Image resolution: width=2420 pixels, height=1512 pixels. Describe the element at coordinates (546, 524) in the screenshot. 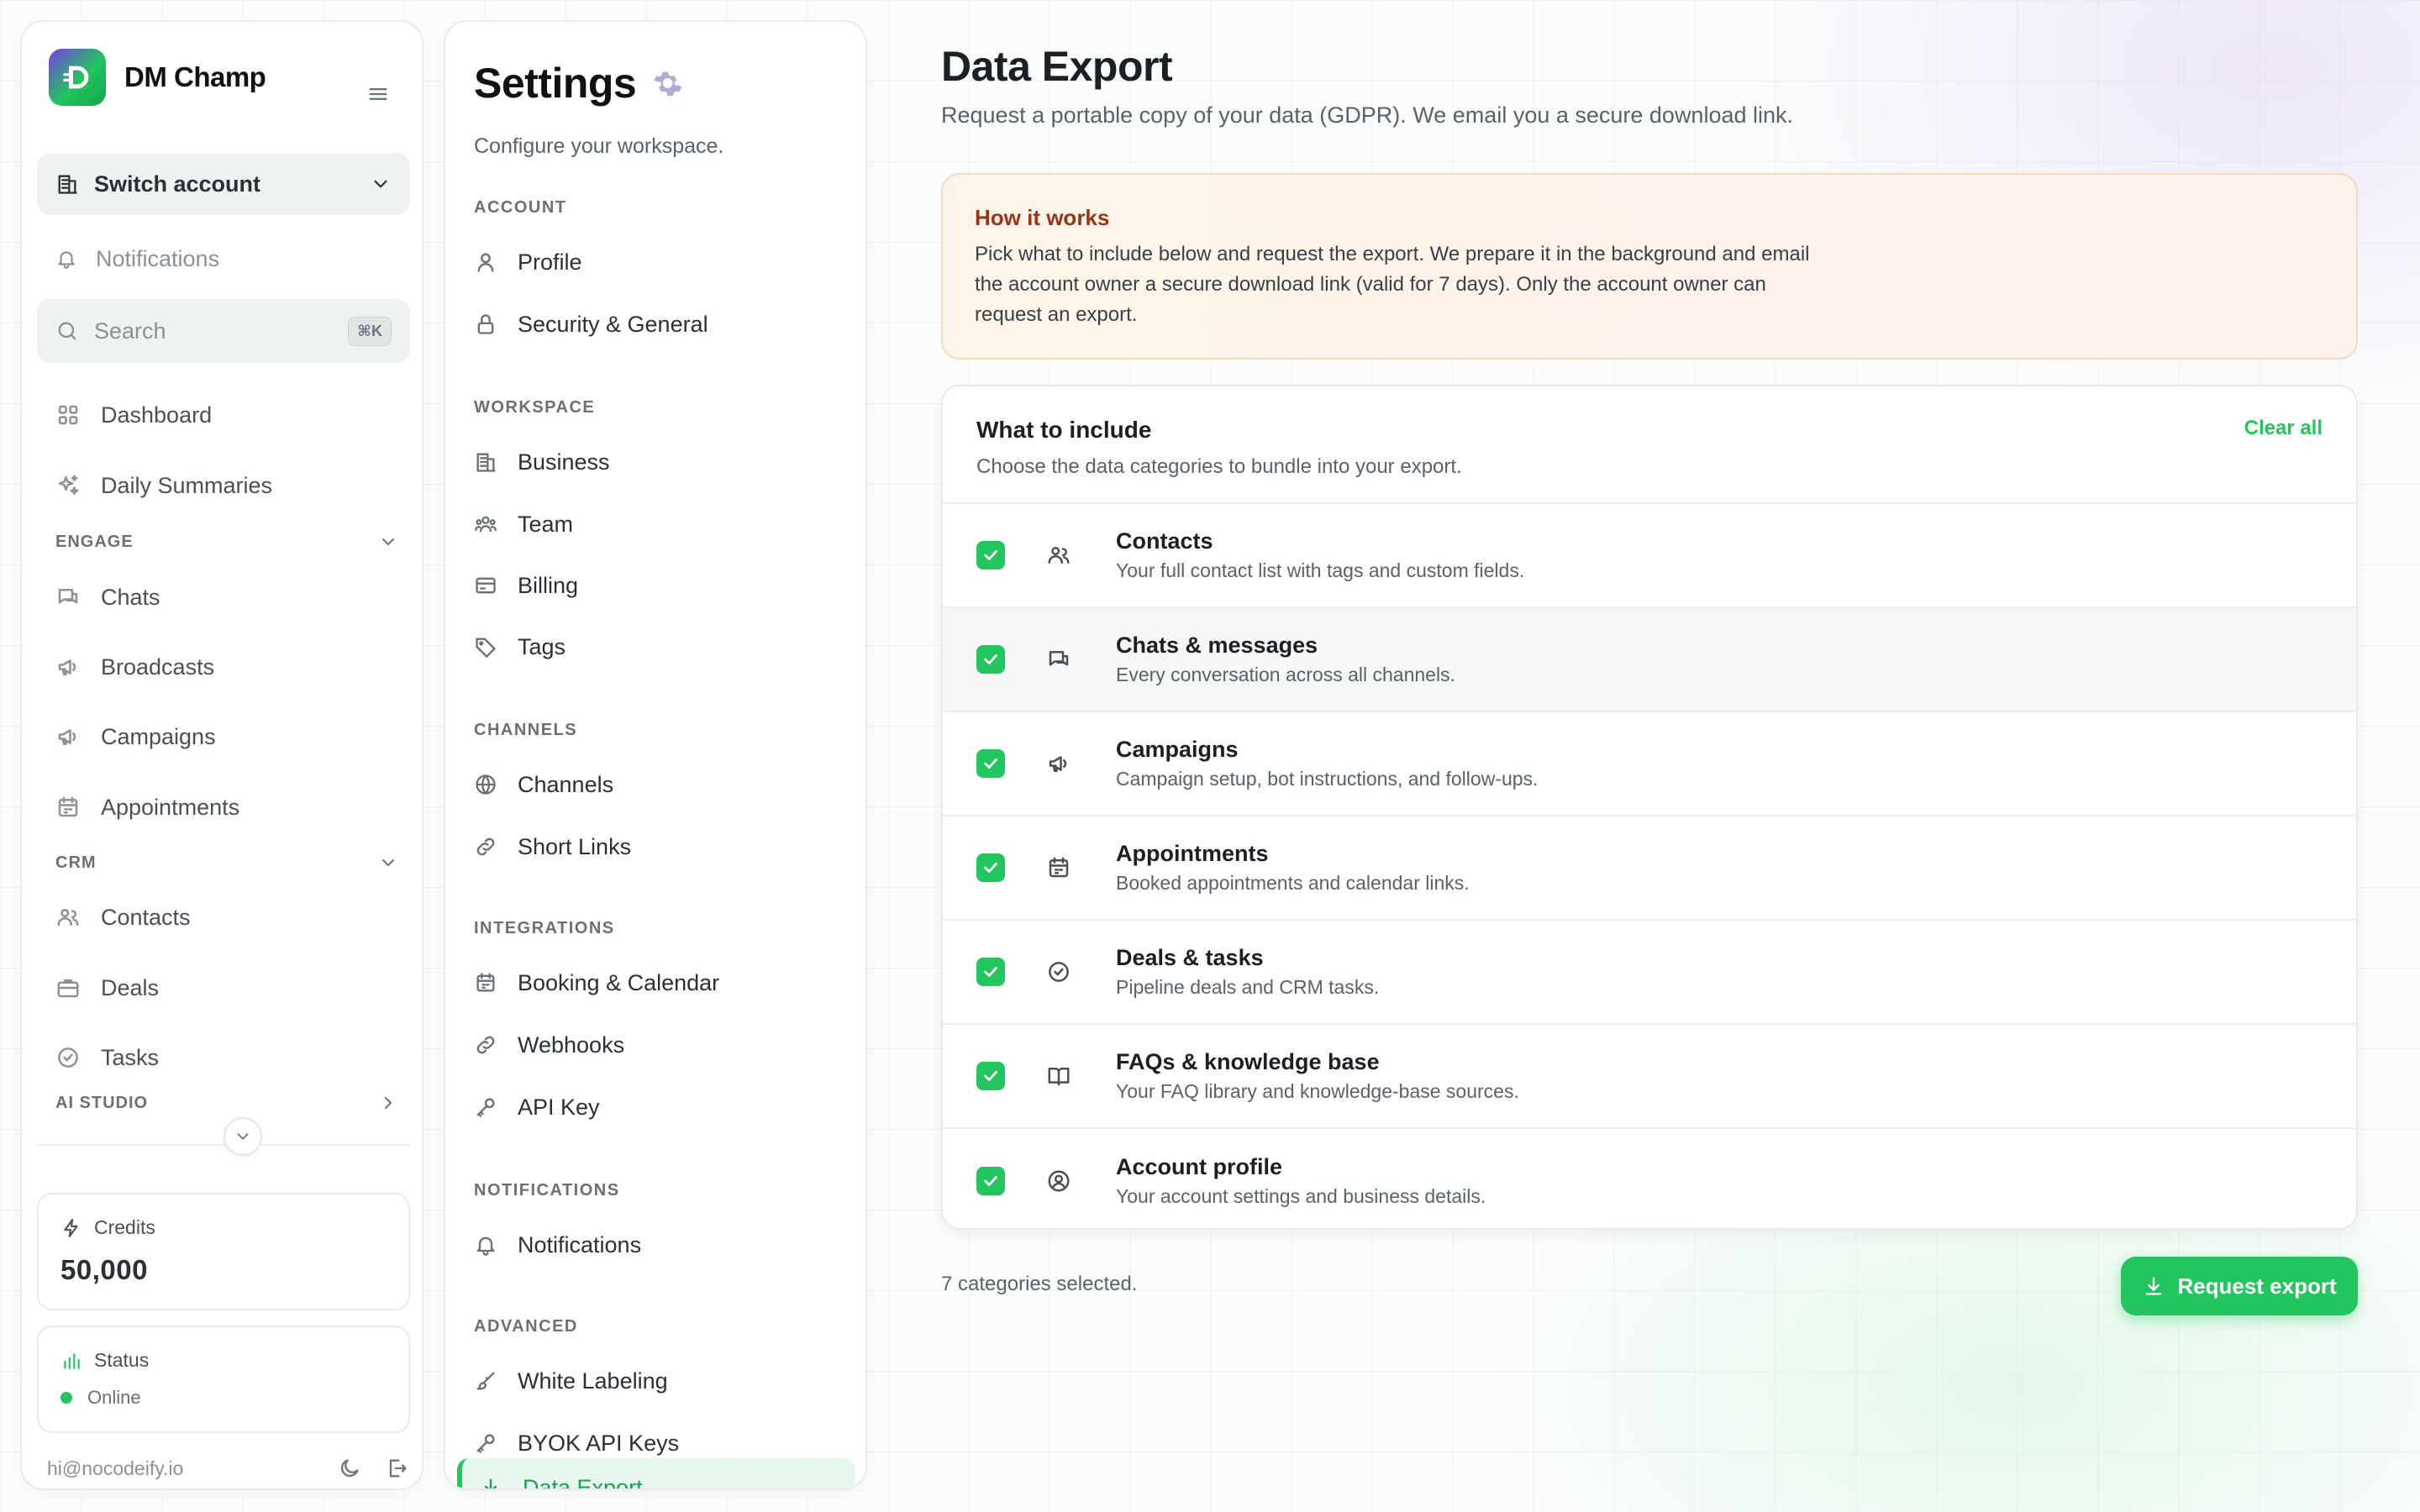

I see `settings-item-label: Team` at that location.